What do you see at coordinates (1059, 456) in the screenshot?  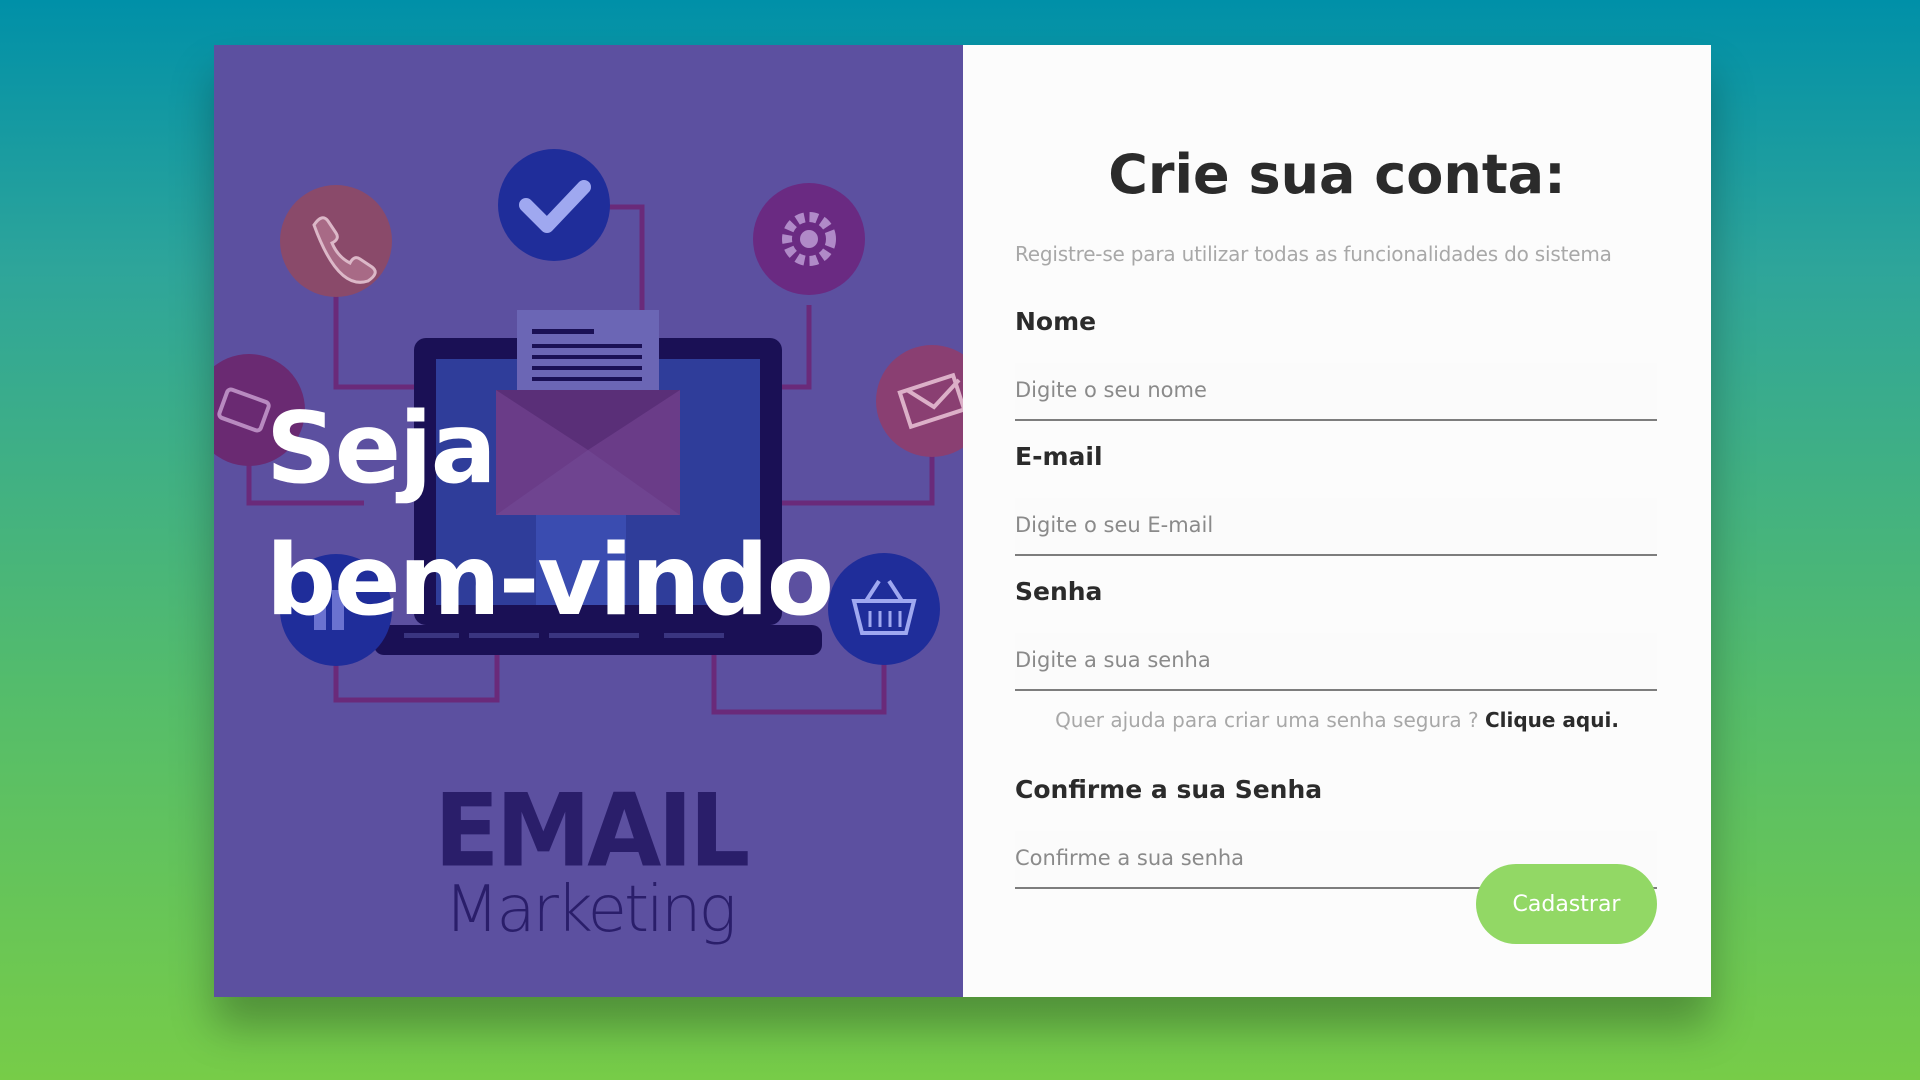 I see `email-label: E-mail` at bounding box center [1059, 456].